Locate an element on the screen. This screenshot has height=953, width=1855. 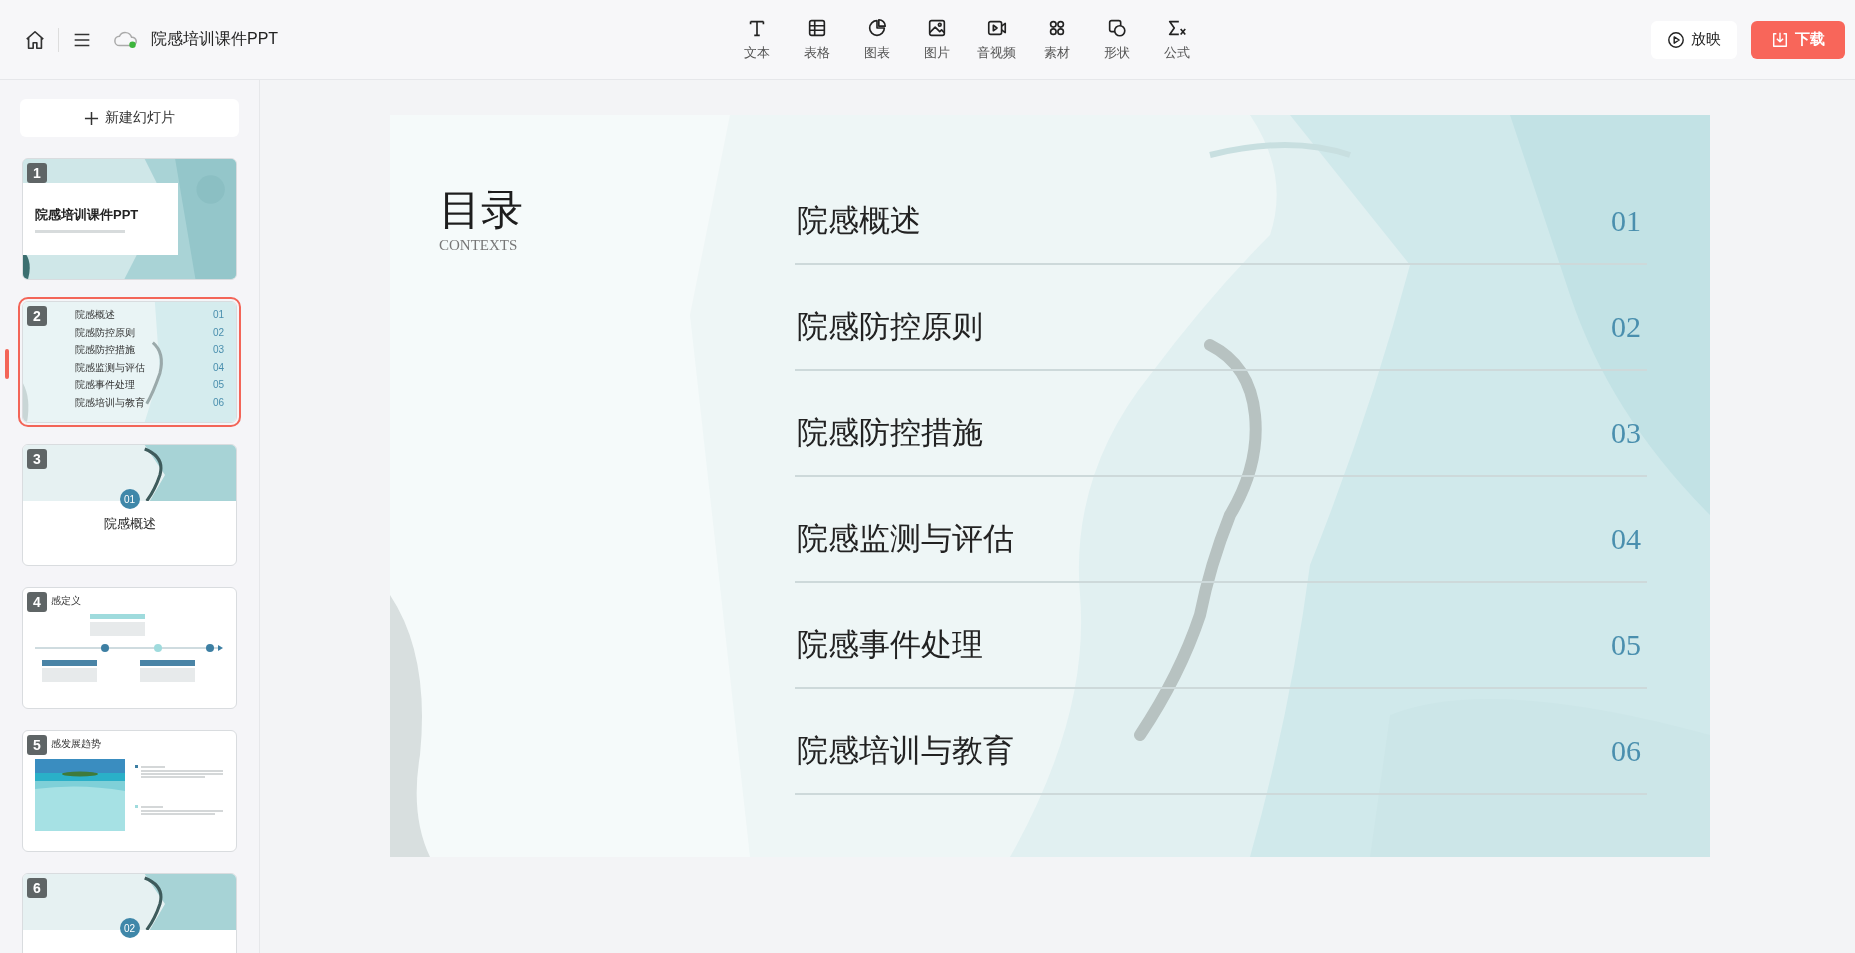
slide-subheading: CONTEXTS is located at coordinates (478, 246).